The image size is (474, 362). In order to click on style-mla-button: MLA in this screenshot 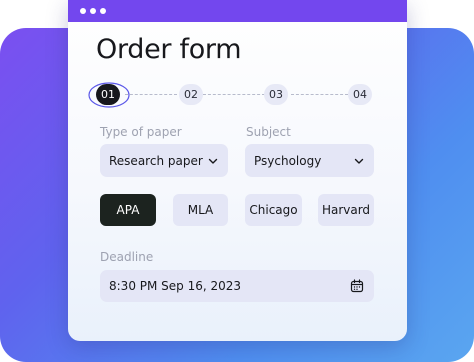, I will do `click(200, 210)`.